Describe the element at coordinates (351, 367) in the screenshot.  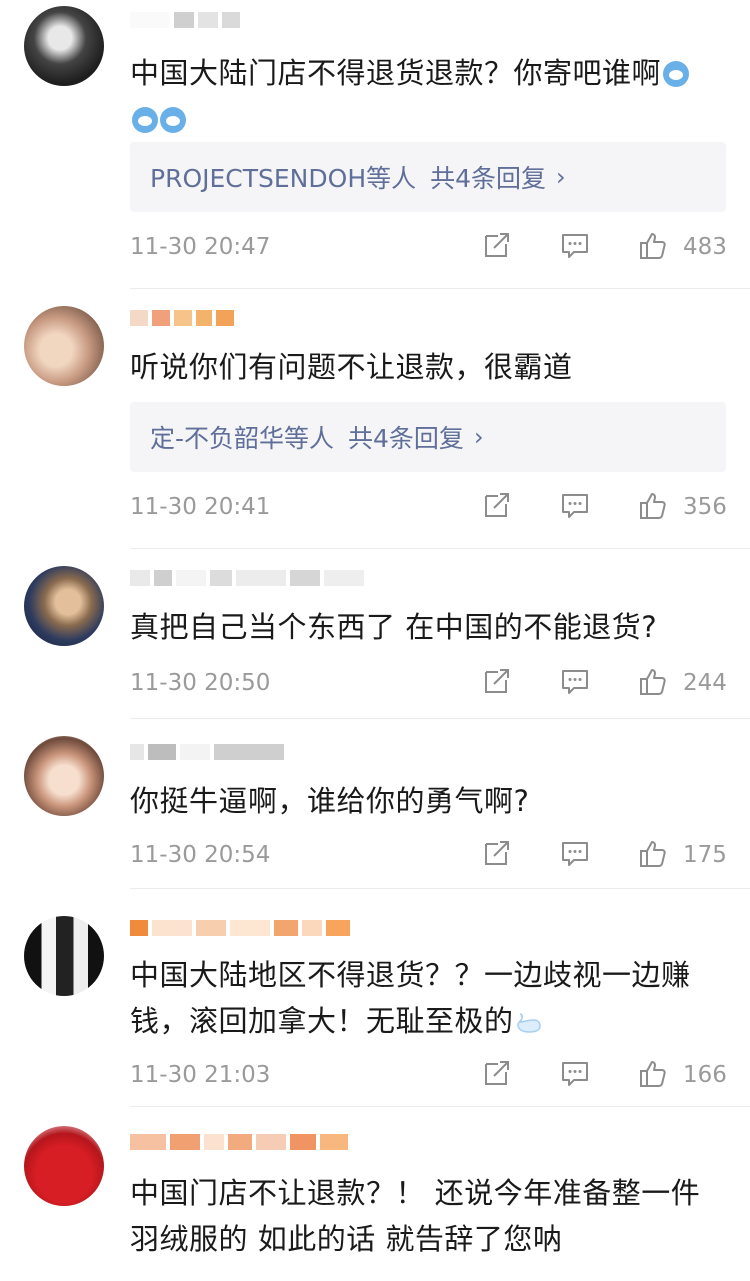
I see `comment-text: 听说你们有问题不让退款，很霸道` at that location.